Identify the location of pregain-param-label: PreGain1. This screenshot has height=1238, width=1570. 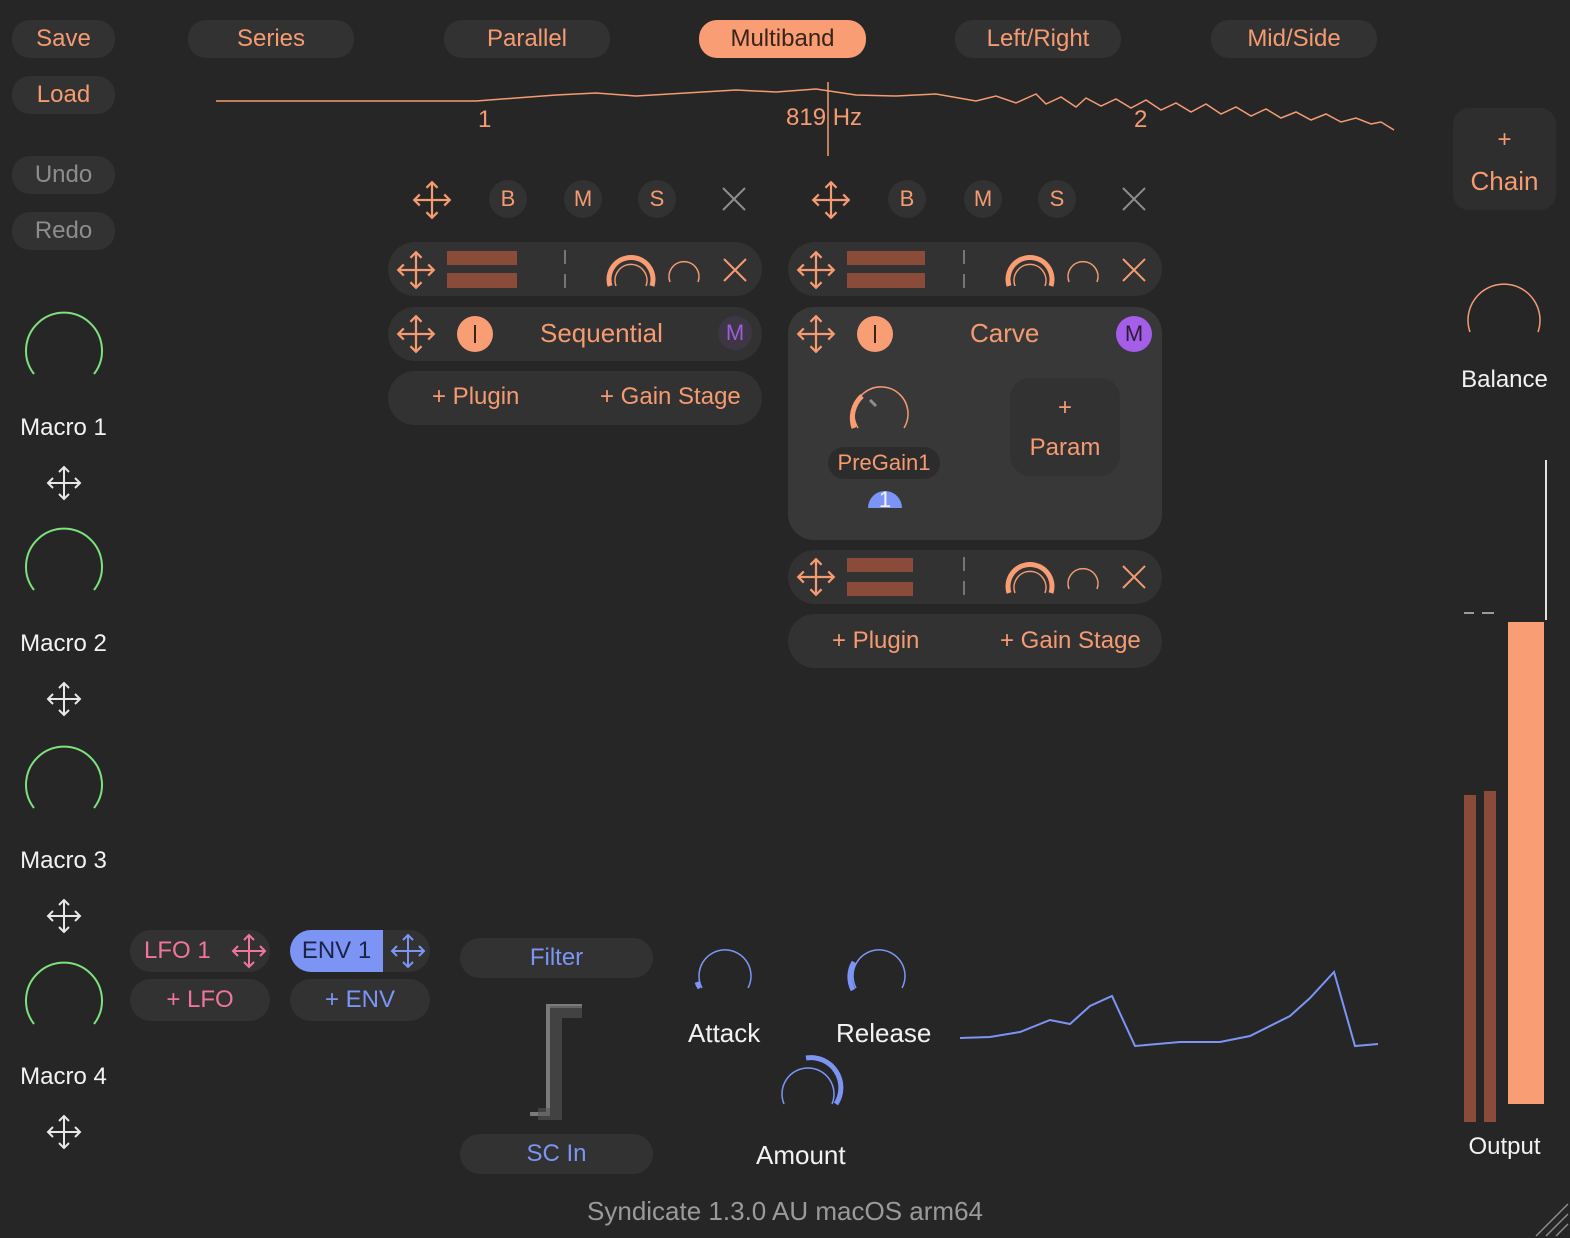
(884, 463).